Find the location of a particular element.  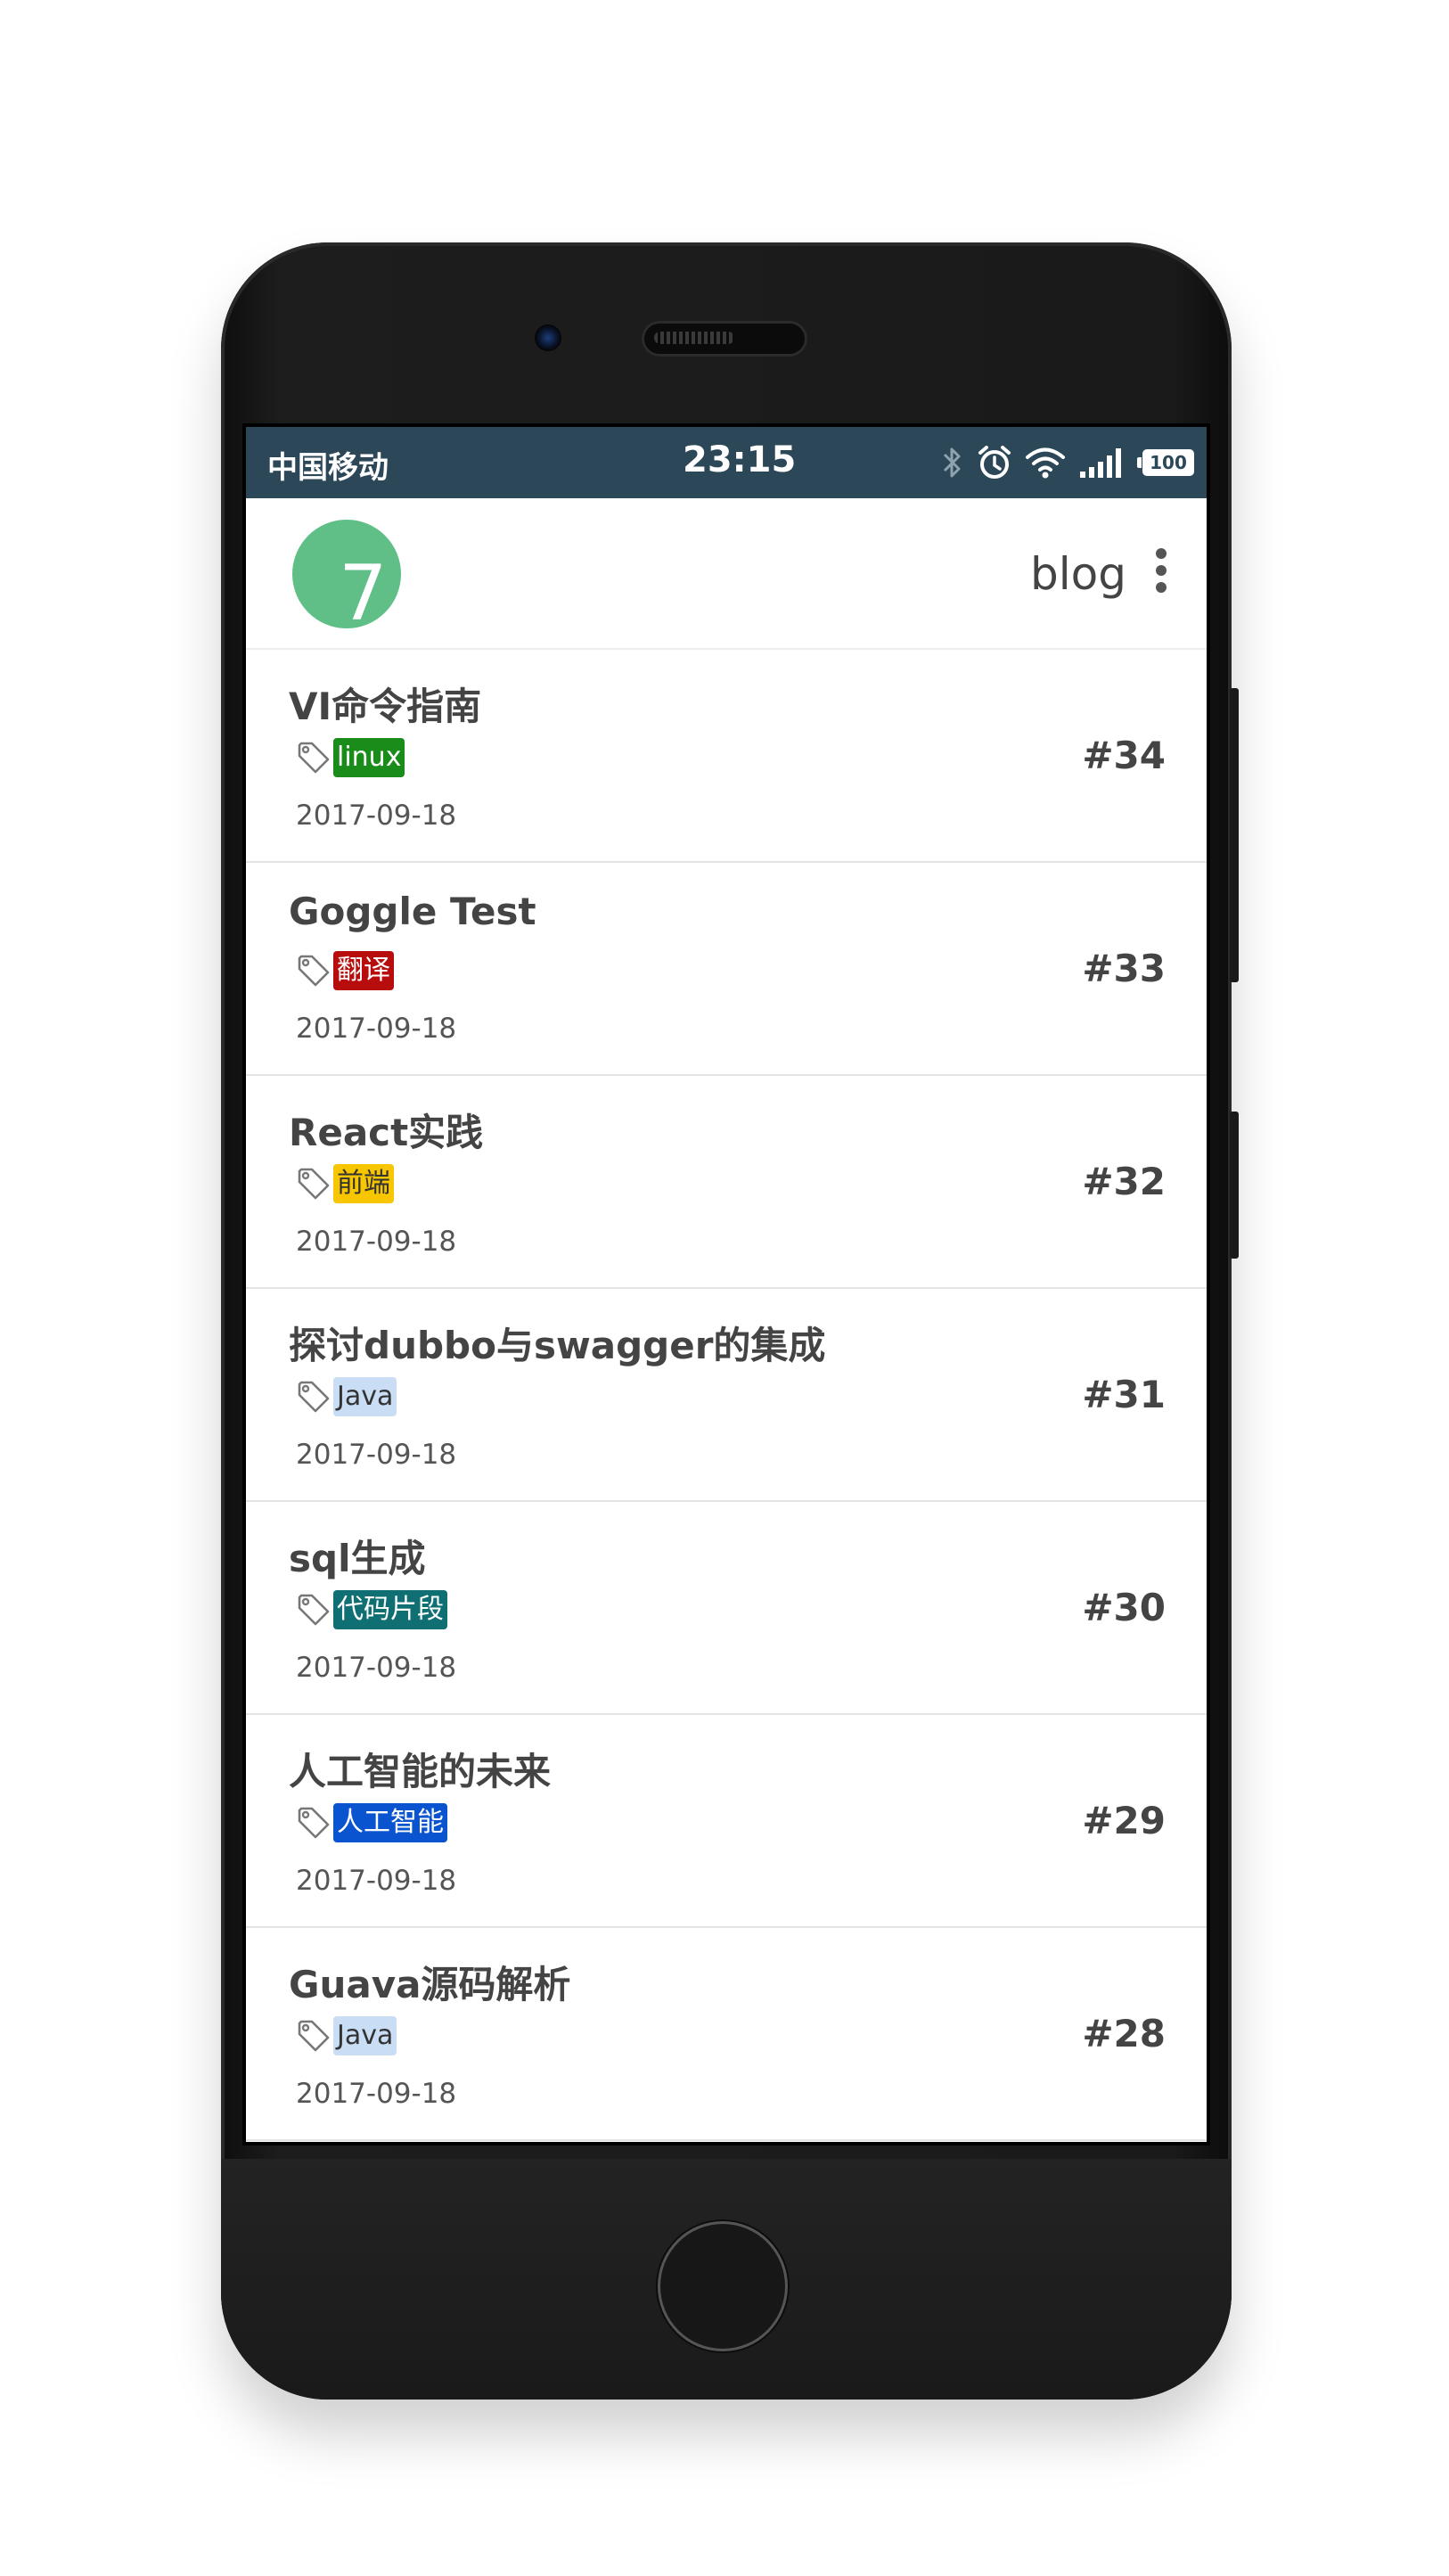

status-clock: 23:15 is located at coordinates (740, 459).